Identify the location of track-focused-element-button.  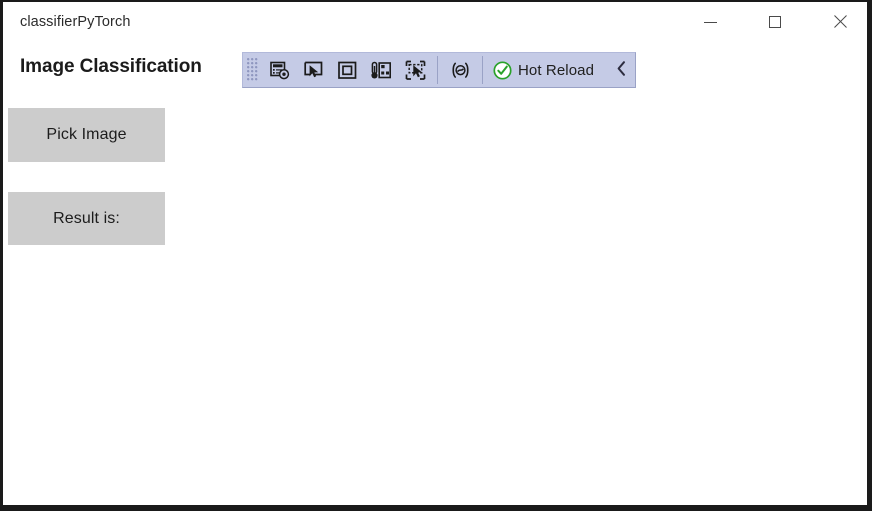
(381, 70).